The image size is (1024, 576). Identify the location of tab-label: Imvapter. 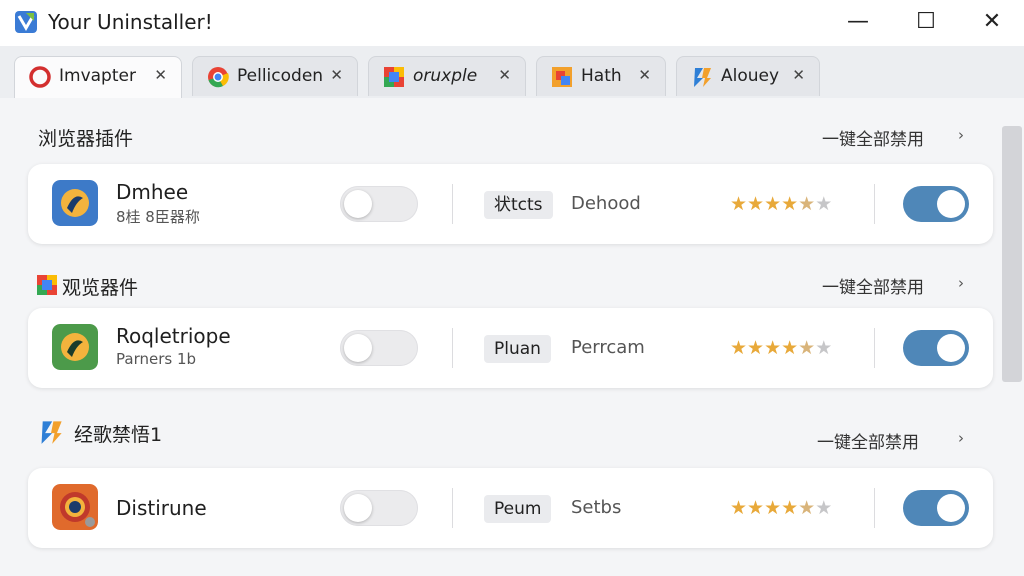
(97, 76).